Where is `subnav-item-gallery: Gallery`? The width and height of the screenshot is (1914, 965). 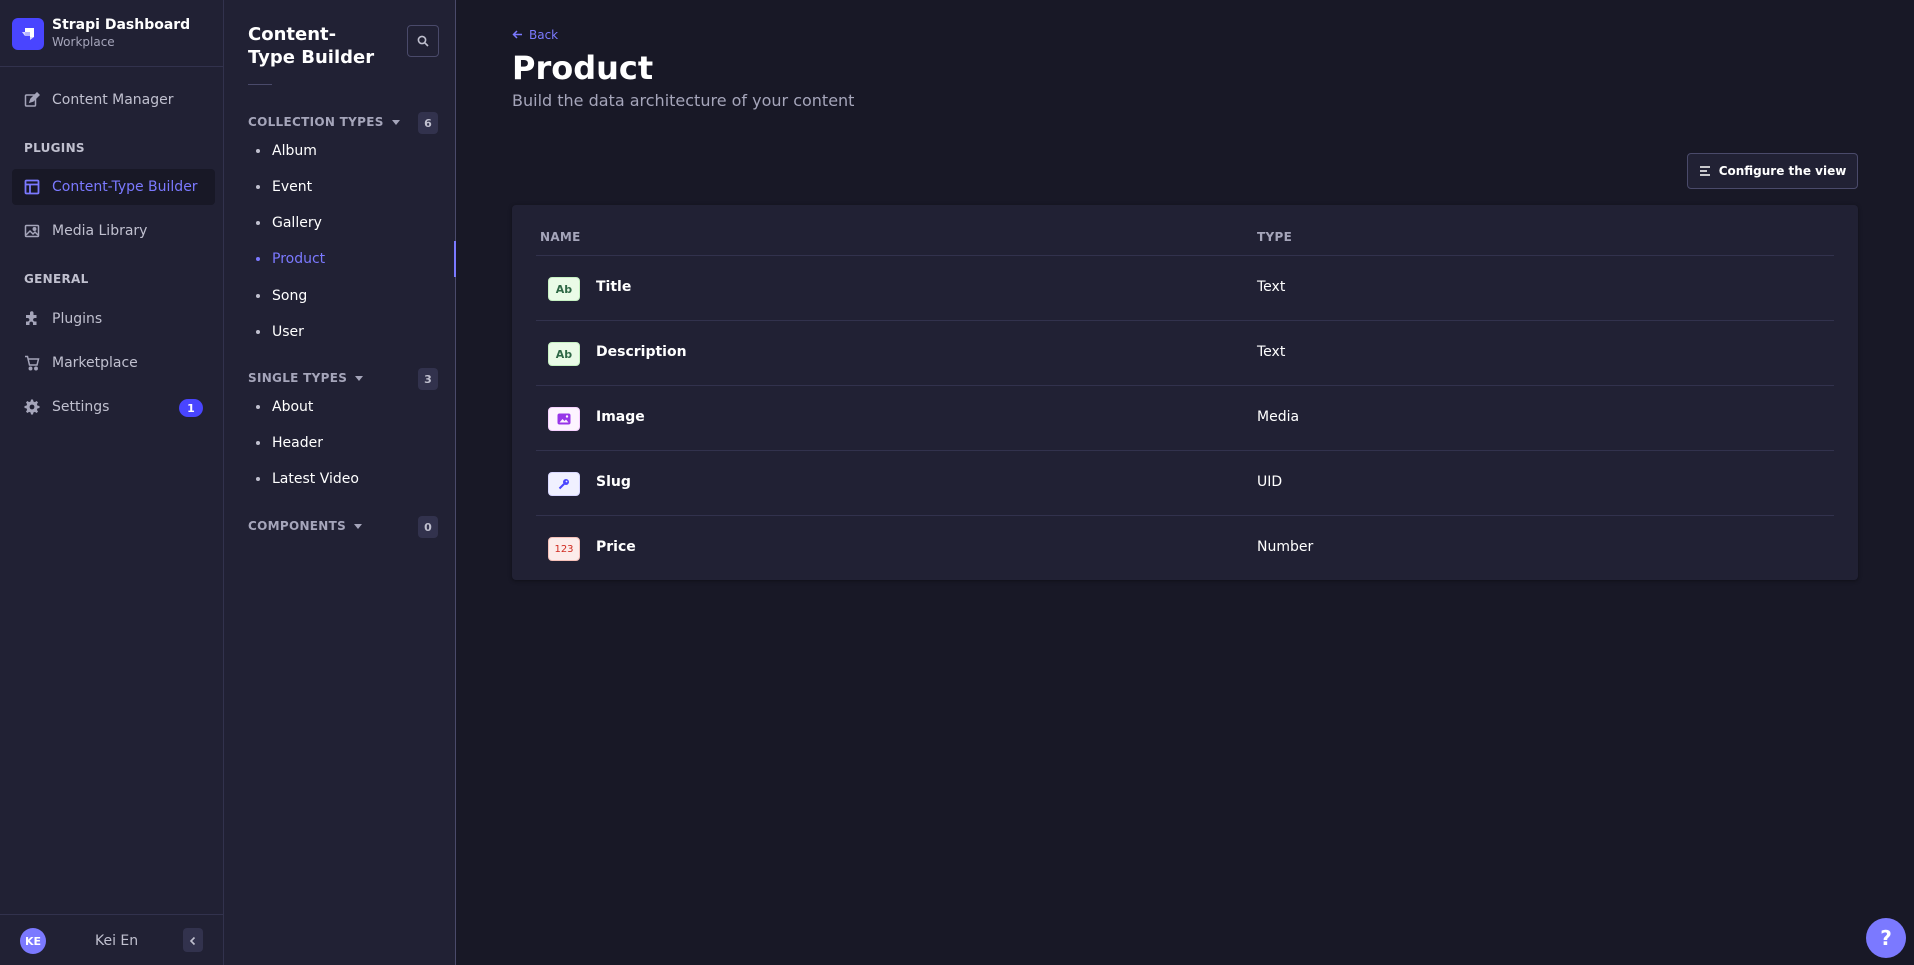
subnav-item-gallery: Gallery is located at coordinates (352, 223).